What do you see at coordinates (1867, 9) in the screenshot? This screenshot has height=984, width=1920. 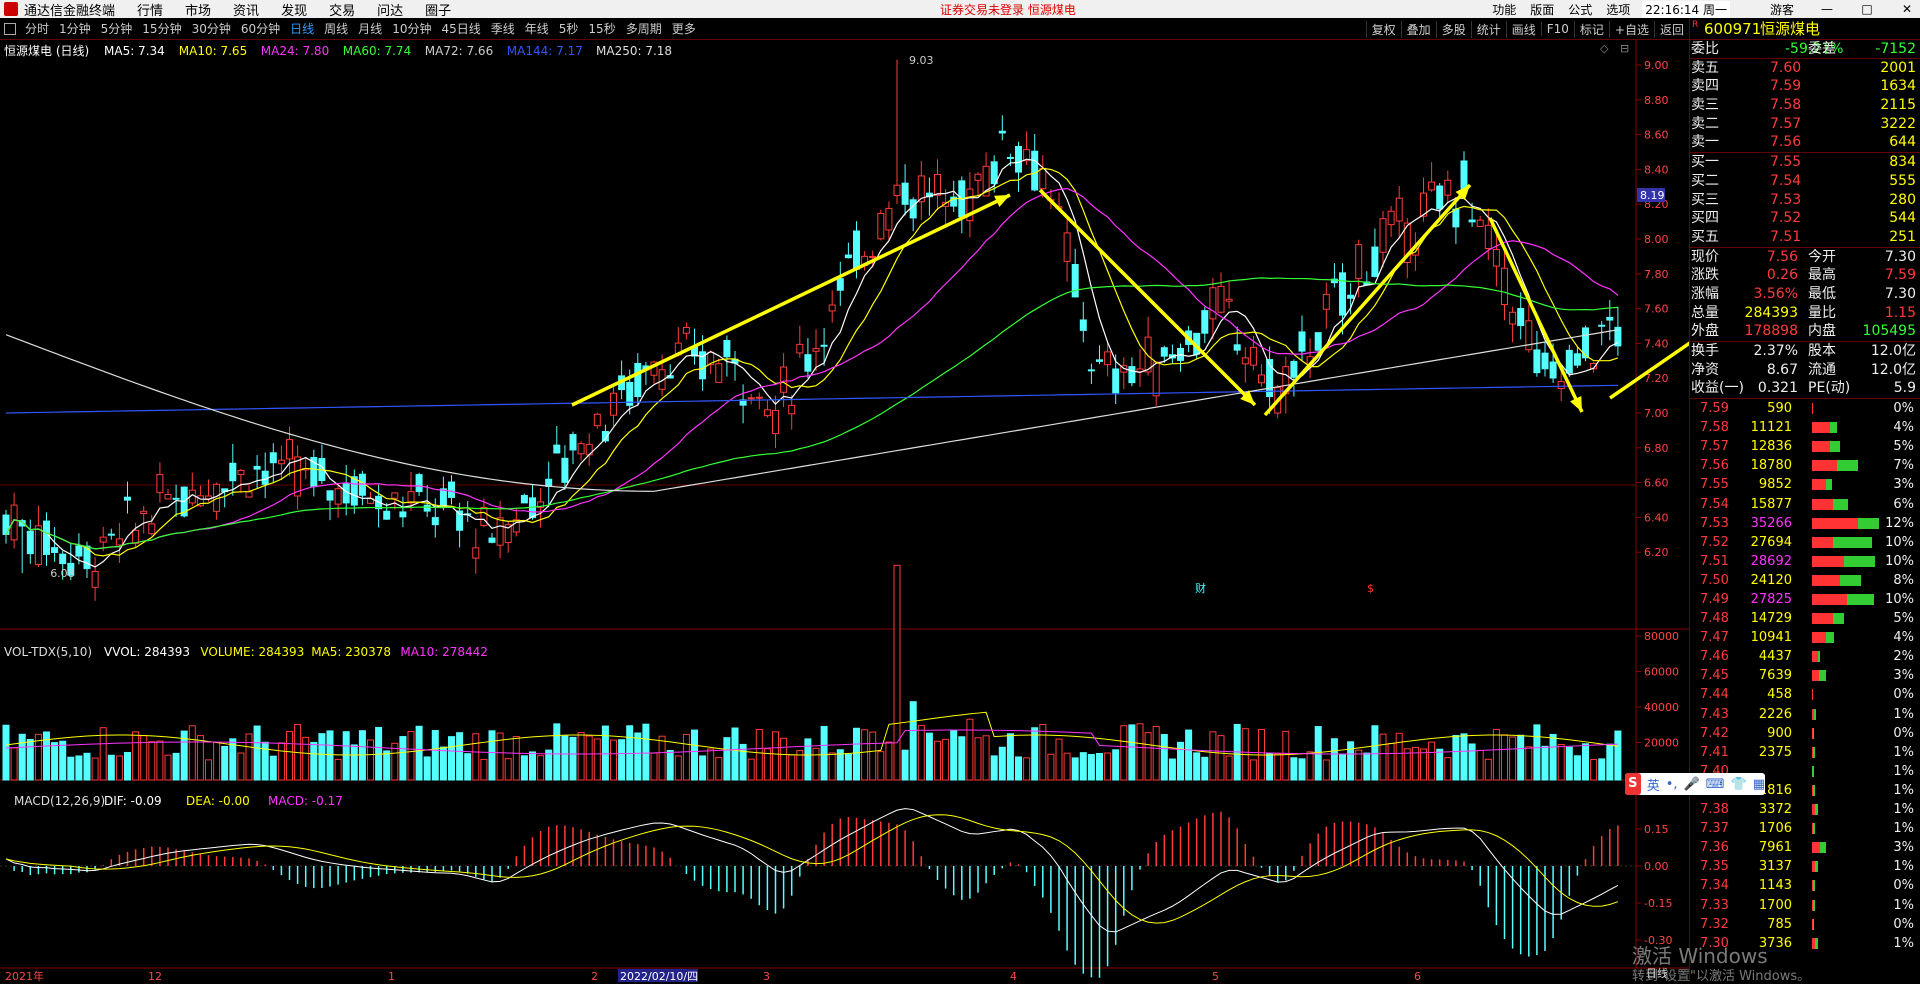 I see `window-maximize-icon: □` at bounding box center [1867, 9].